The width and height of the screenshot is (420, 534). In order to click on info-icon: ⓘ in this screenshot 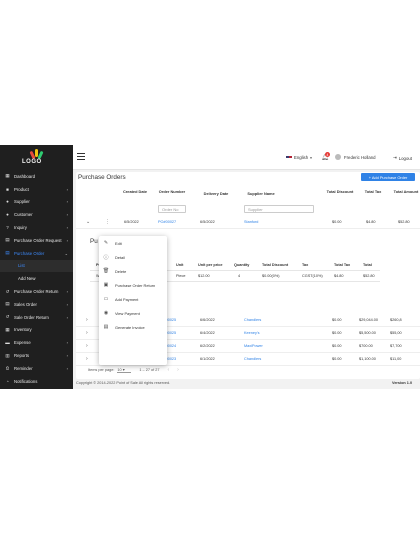, I will do `click(106, 257)`.